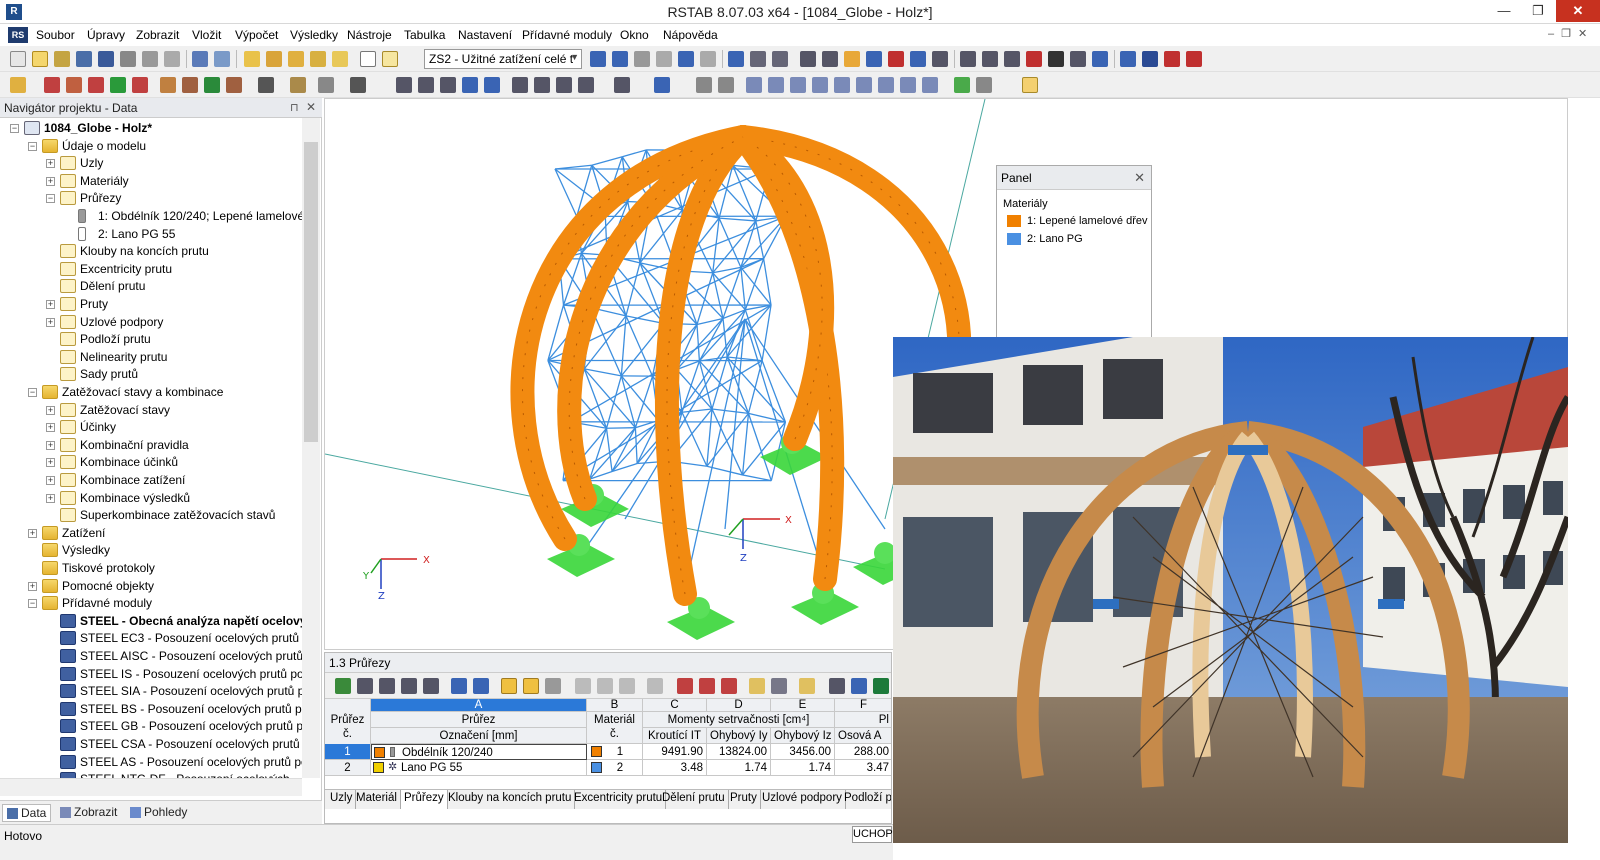 Image resolution: width=1600 pixels, height=860 pixels. Describe the element at coordinates (564, 85) in the screenshot. I see `axis-z-icon` at that location.